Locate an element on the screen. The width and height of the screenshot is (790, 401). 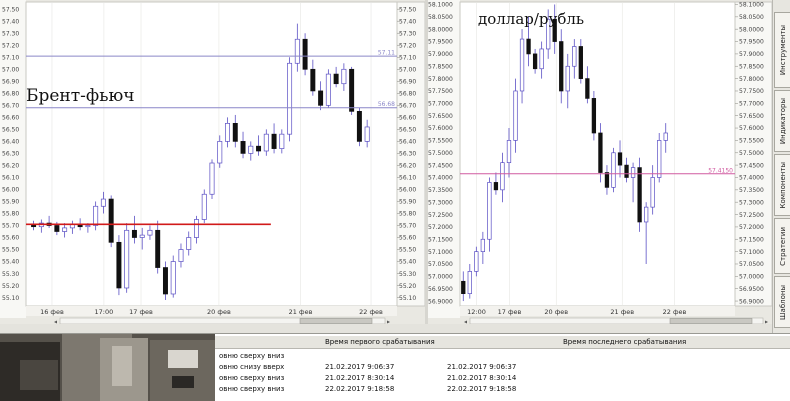
y-tick-label: 55.80 is located at coordinates (407, 214).